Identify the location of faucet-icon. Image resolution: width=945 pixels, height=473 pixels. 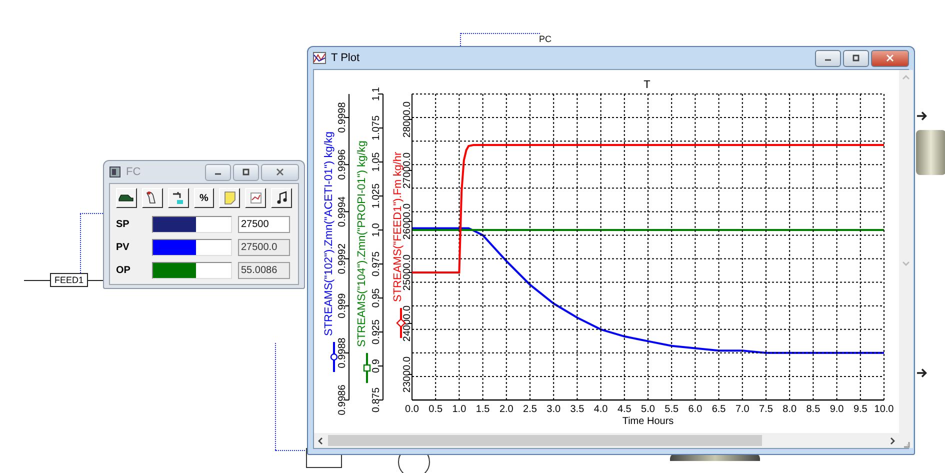
(178, 198).